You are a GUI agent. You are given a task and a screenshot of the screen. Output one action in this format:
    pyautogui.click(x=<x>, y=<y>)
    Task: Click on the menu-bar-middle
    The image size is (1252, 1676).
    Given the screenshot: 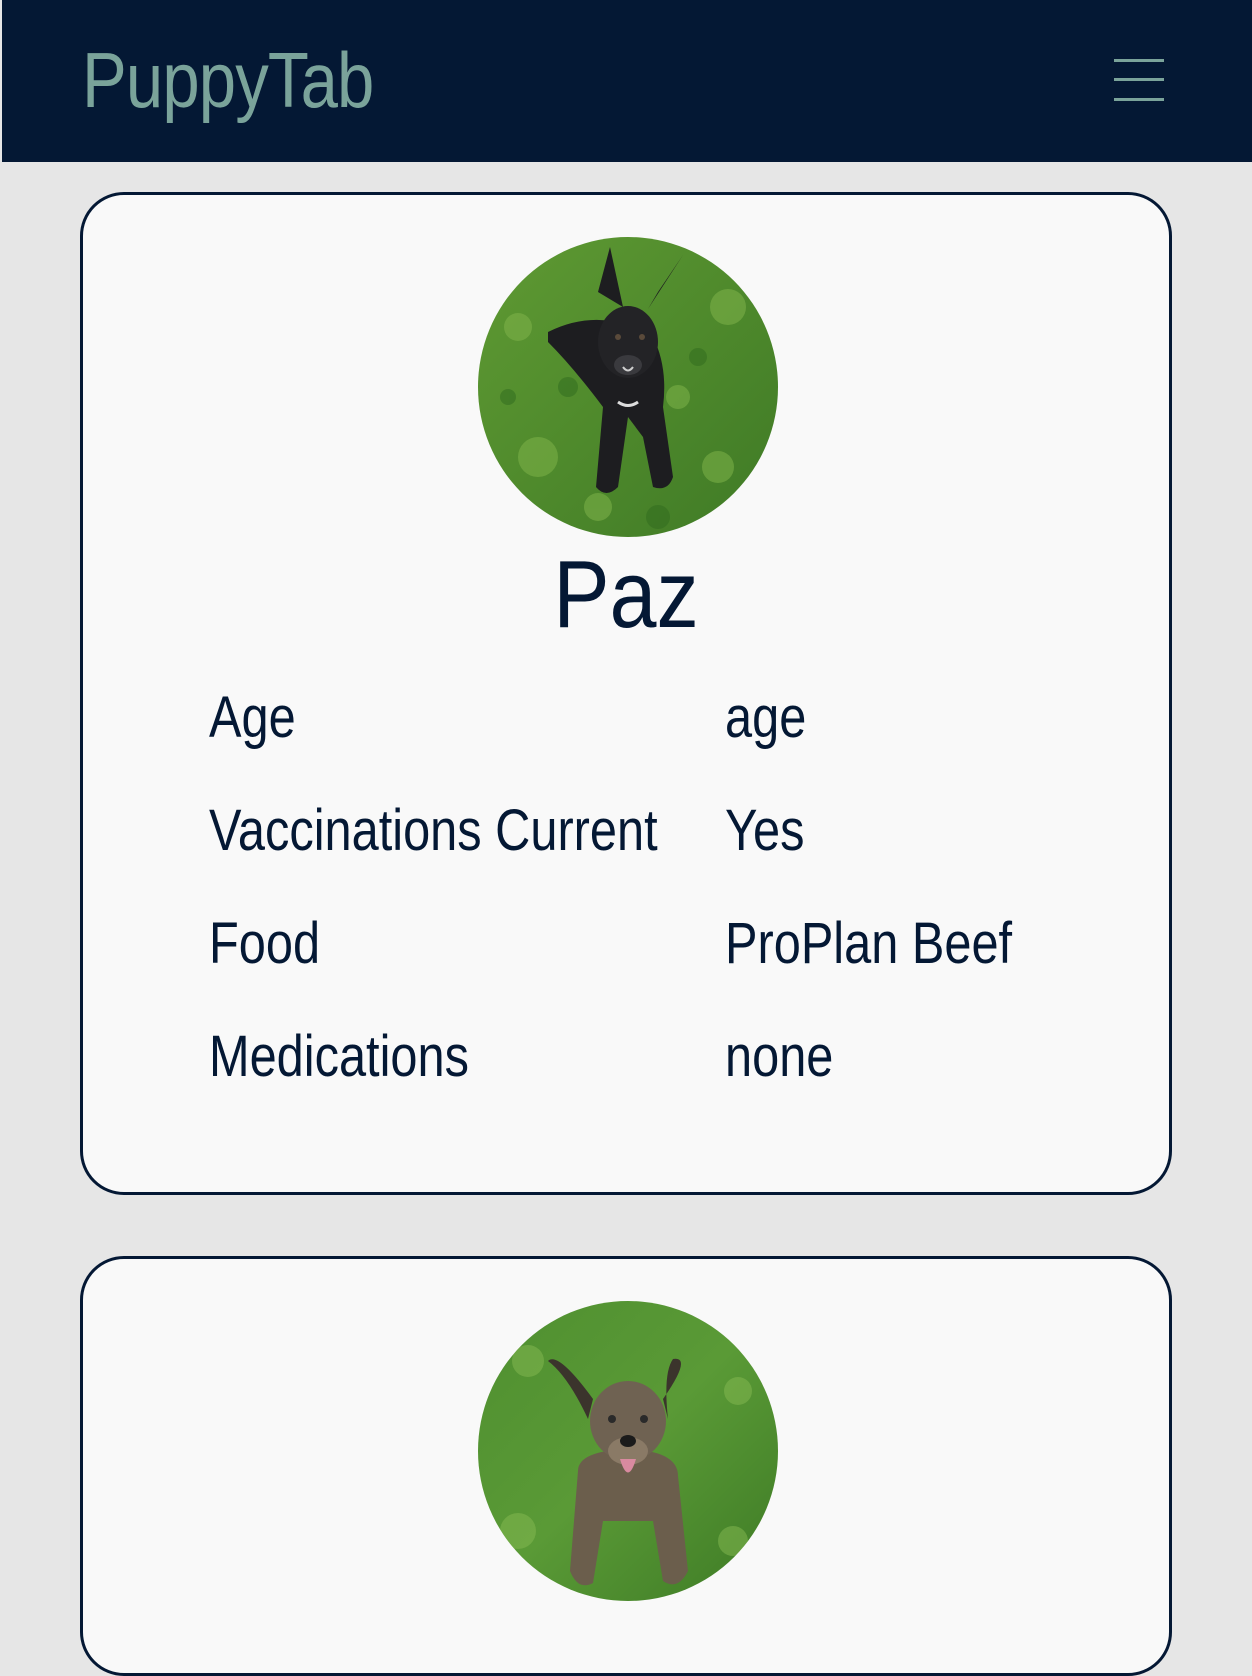 What is the action you would take?
    pyautogui.click(x=1139, y=79)
    